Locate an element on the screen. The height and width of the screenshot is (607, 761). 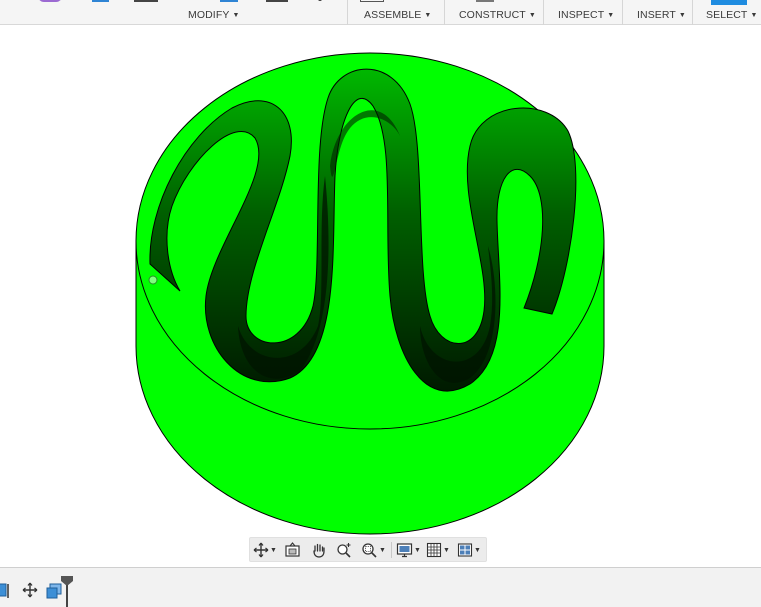
inspect-menu-label: INSPECT is located at coordinates (581, 15).